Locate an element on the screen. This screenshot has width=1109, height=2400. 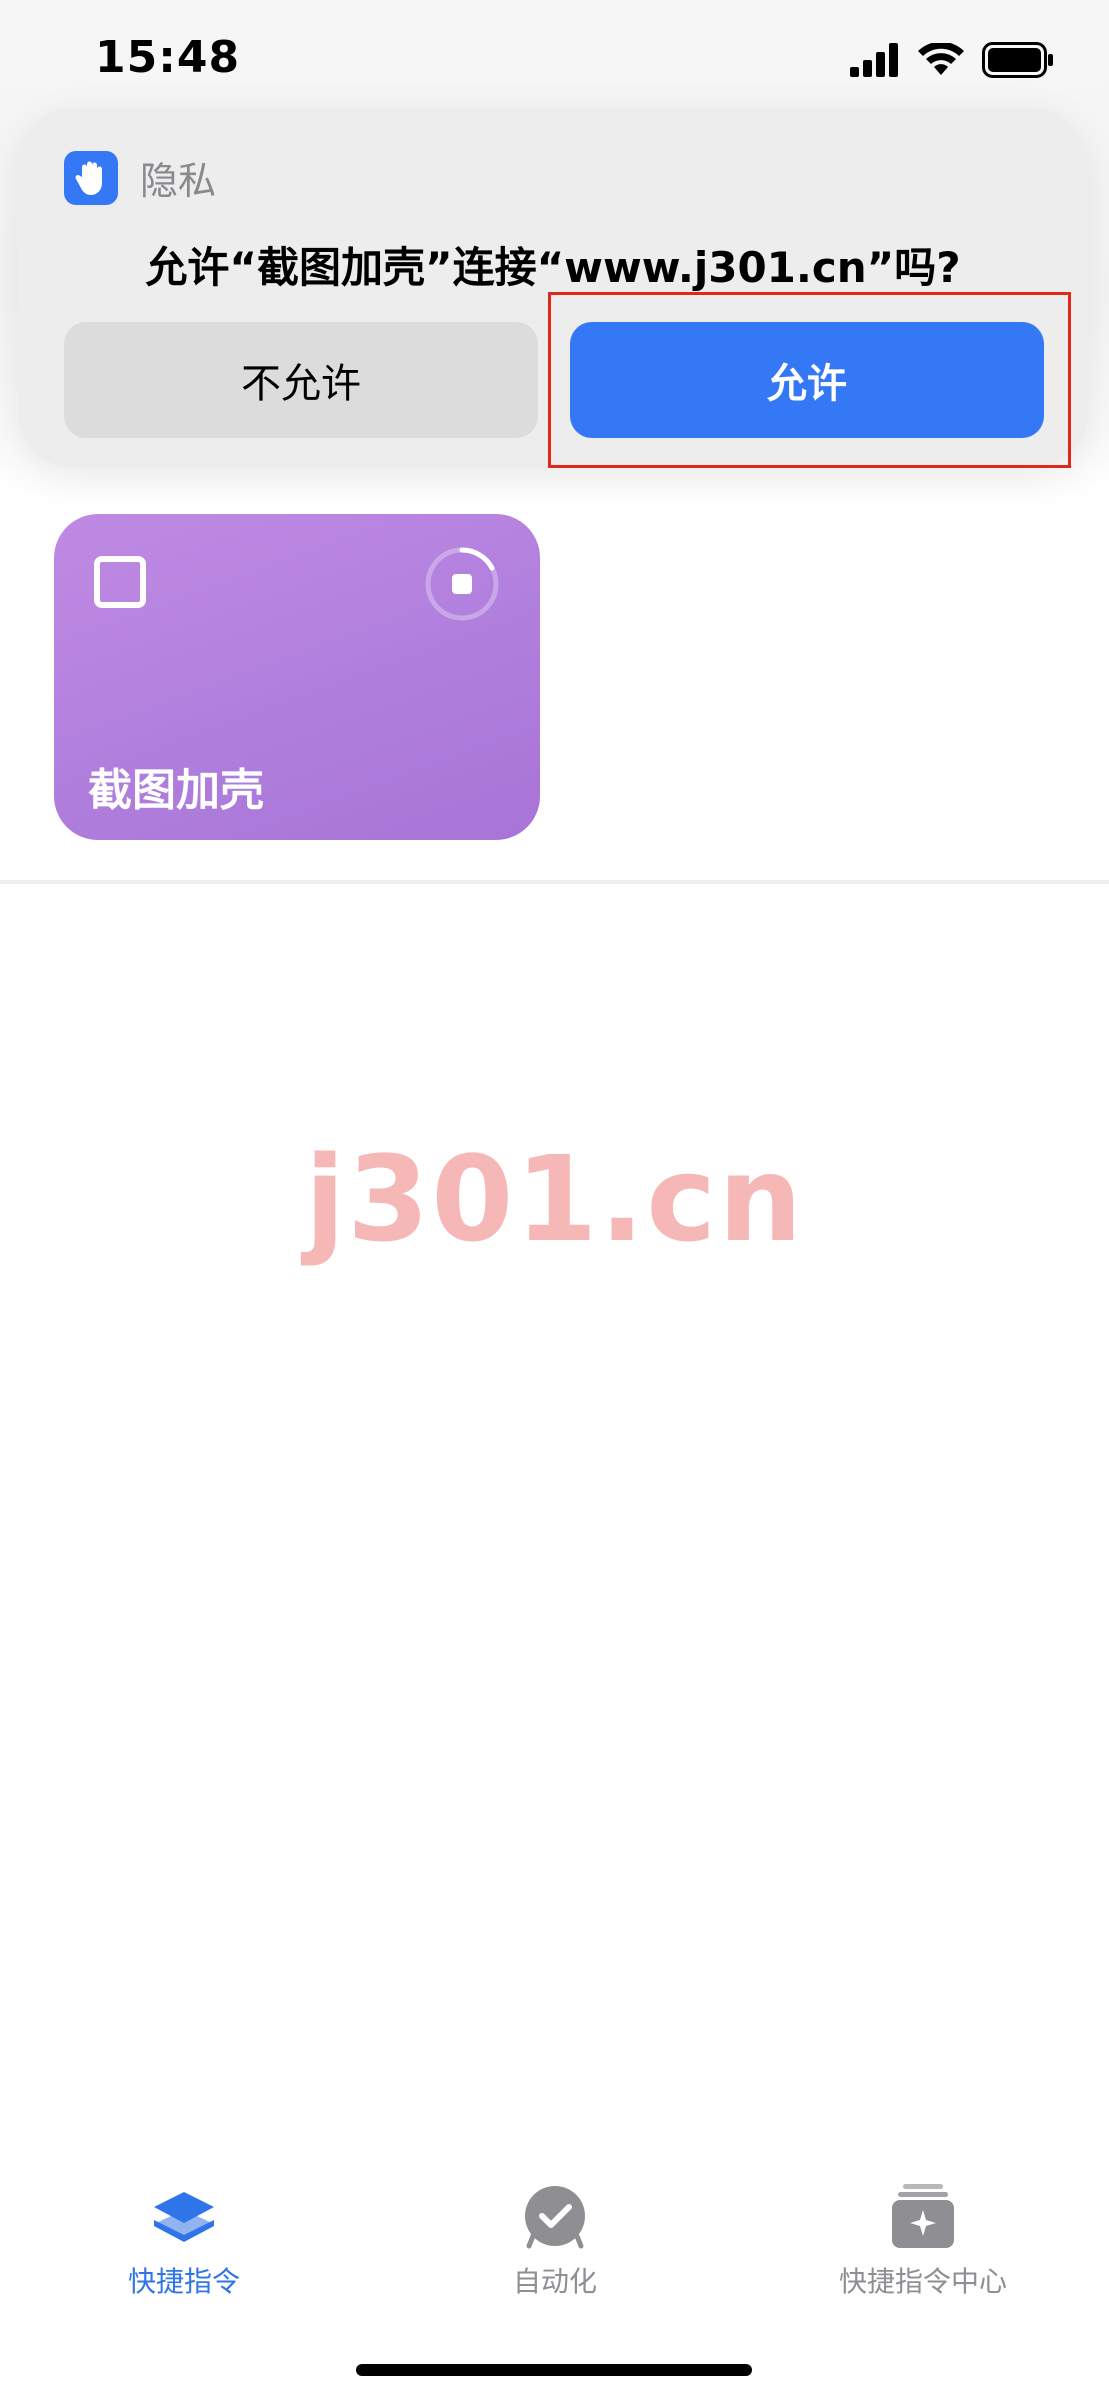
stop-square-icon is located at coordinates (120, 582).